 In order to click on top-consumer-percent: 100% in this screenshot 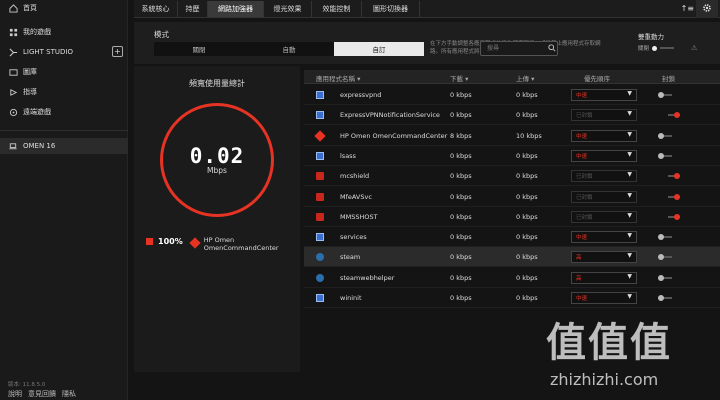, I will do `click(170, 241)`.